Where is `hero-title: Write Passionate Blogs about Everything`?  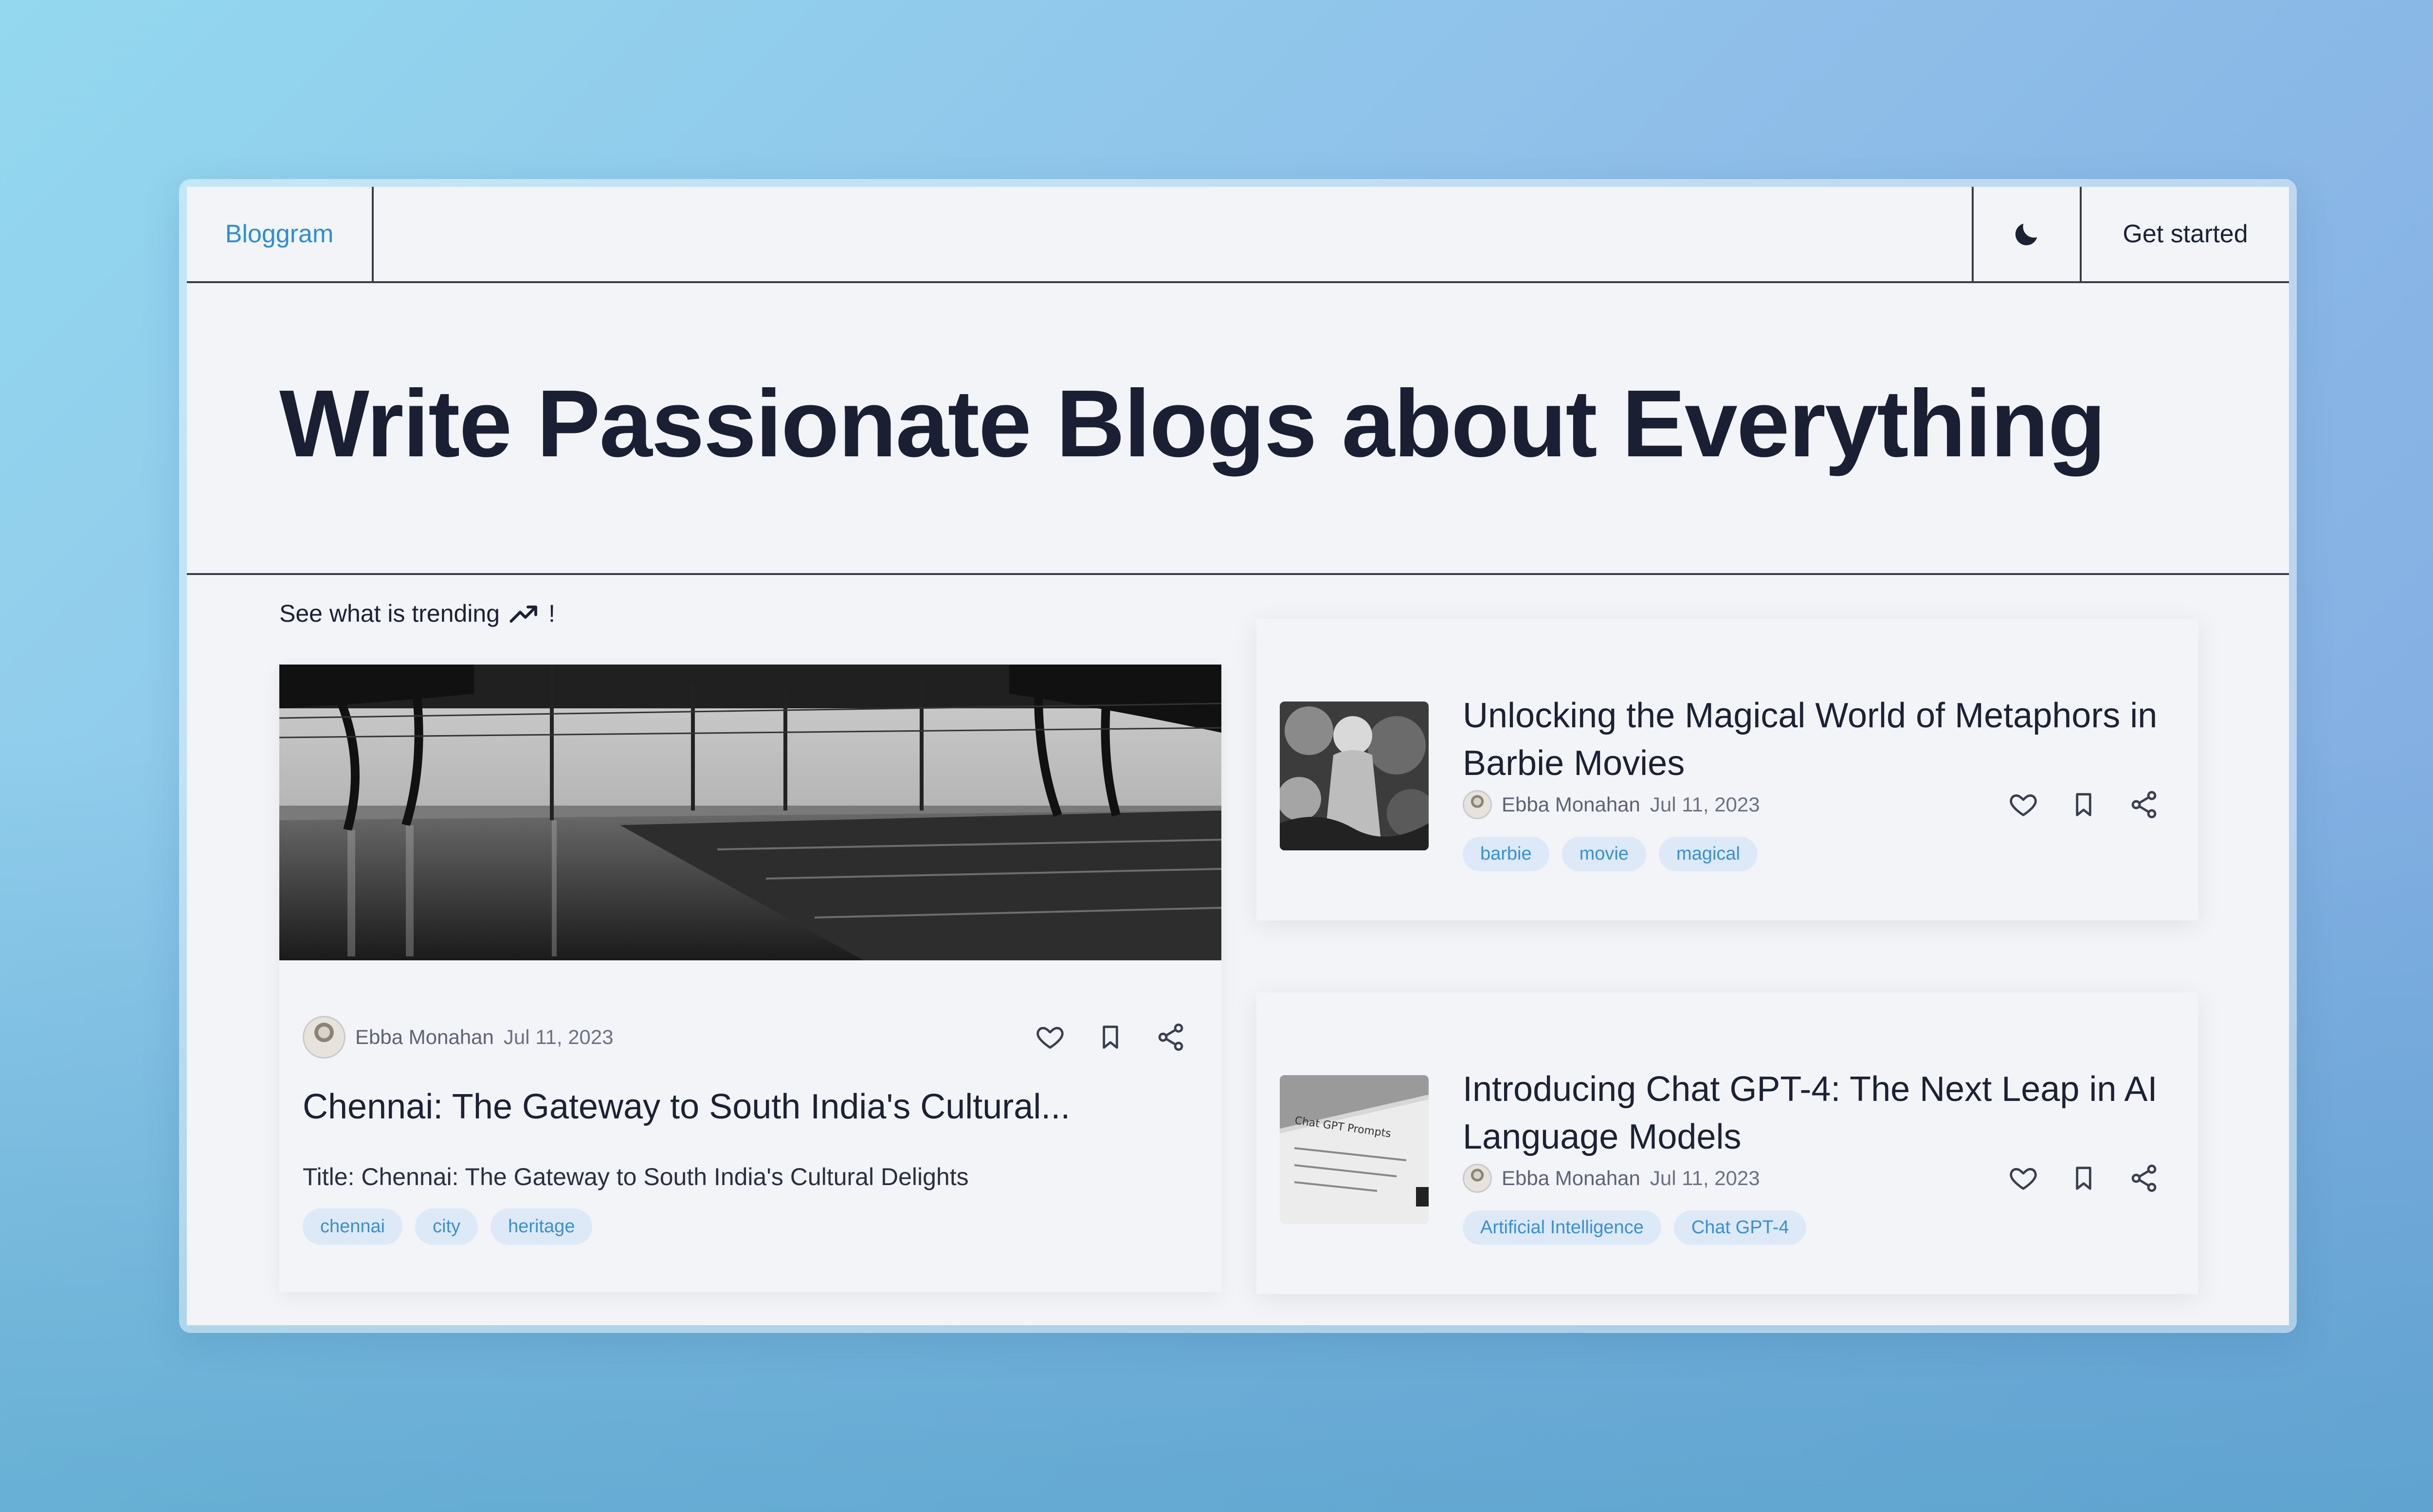 hero-title: Write Passionate Blogs about Everything is located at coordinates (1192, 423).